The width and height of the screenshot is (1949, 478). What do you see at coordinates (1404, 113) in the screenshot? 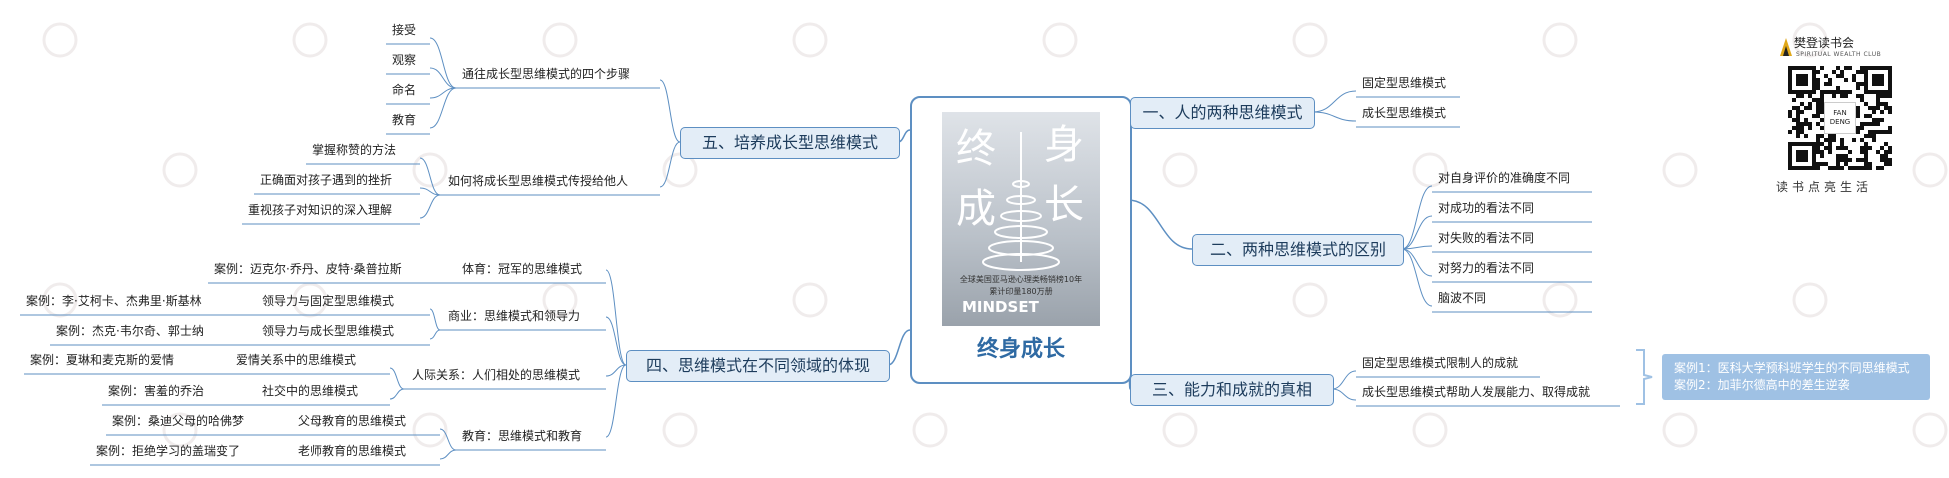
I see `b1-item-growth: 成长型思维模式` at bounding box center [1404, 113].